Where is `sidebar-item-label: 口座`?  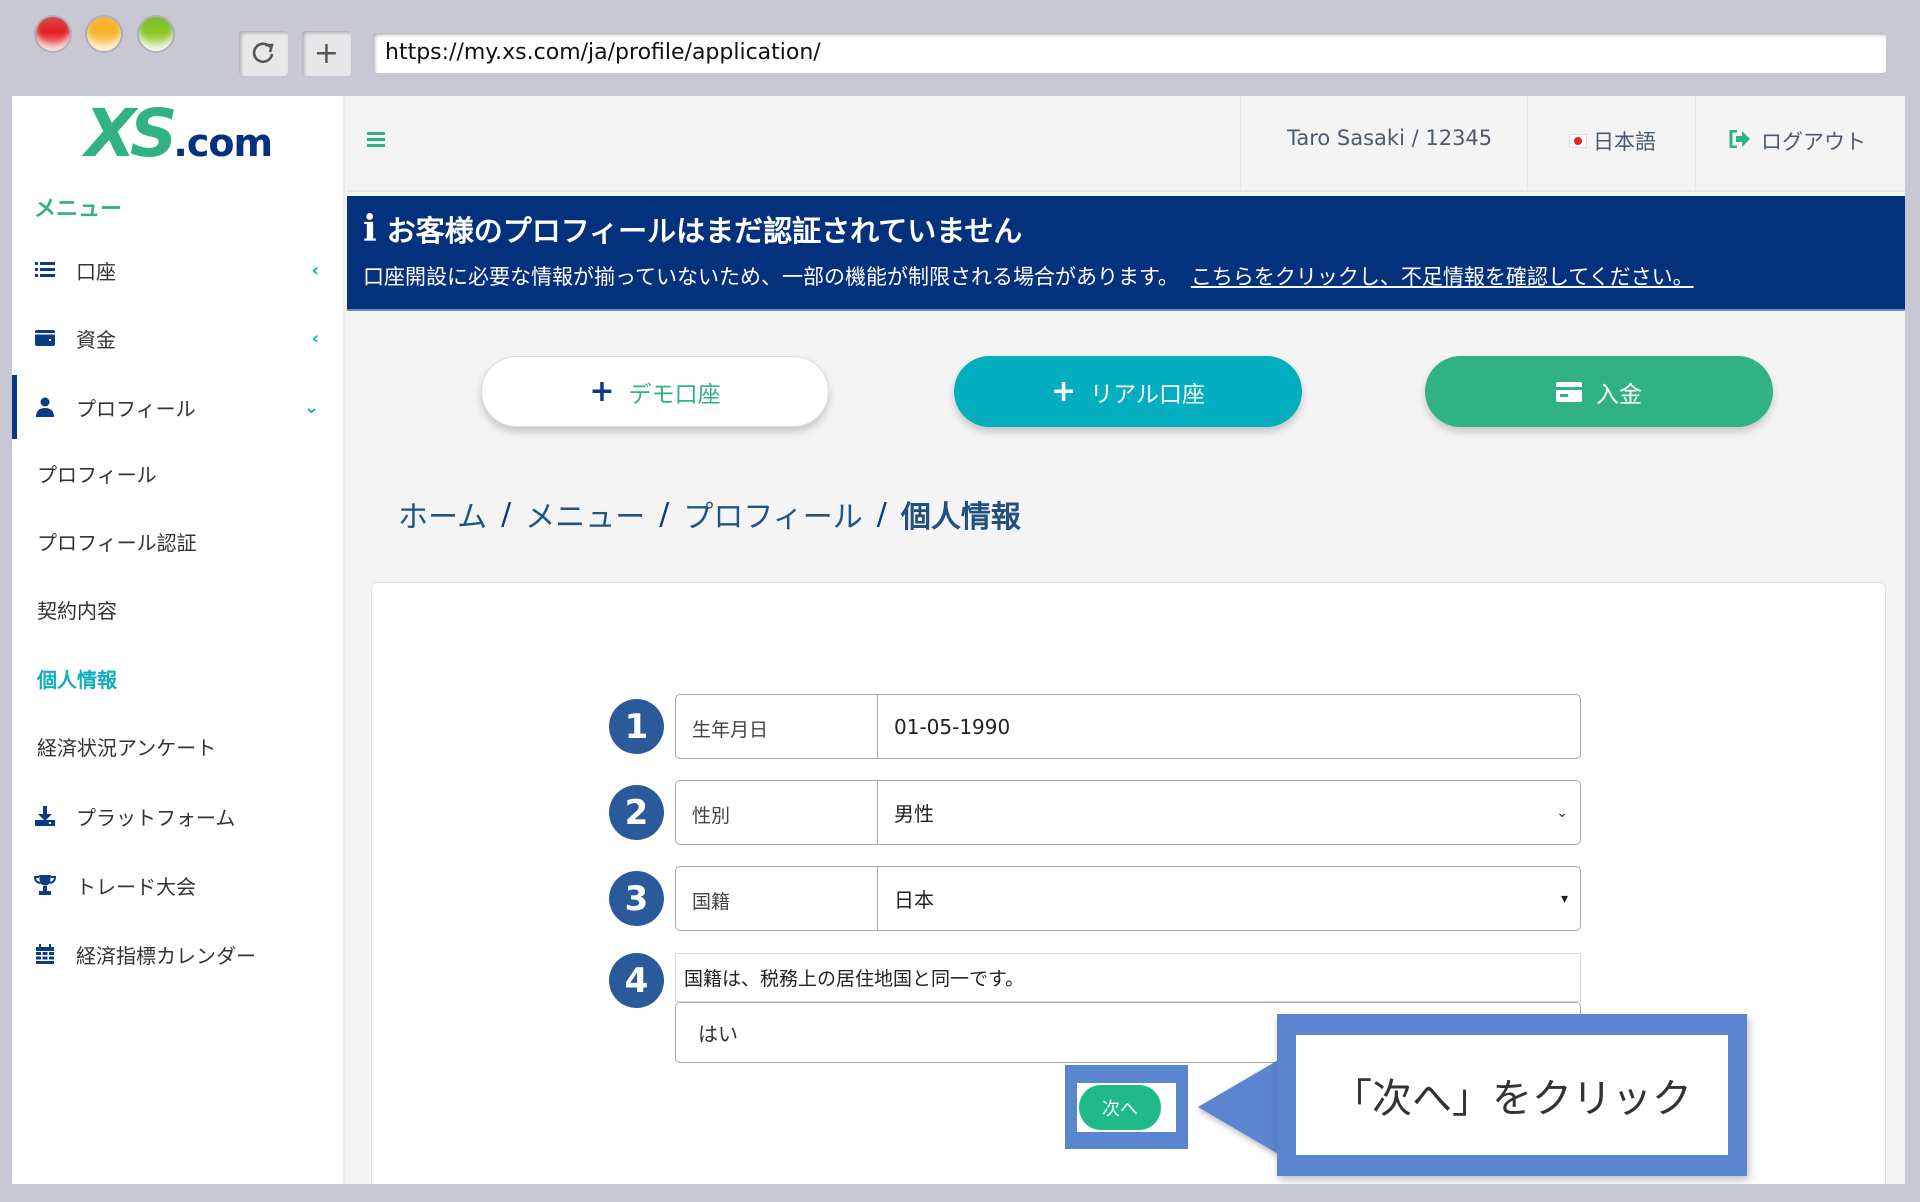 sidebar-item-label: 口座 is located at coordinates (96, 271).